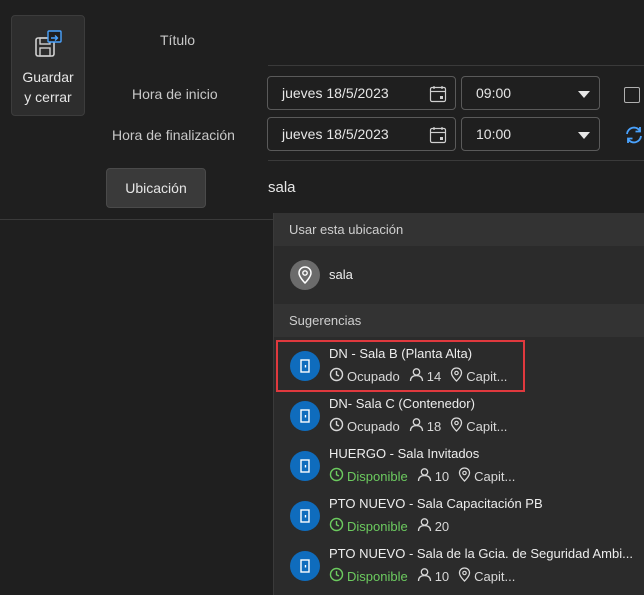  I want to click on suggestion-meta: Disponible 20, so click(393, 526).